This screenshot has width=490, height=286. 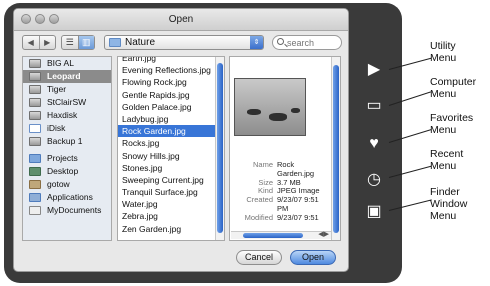 I want to click on sidebar-item-idisk: iDisk, so click(x=67, y=128).